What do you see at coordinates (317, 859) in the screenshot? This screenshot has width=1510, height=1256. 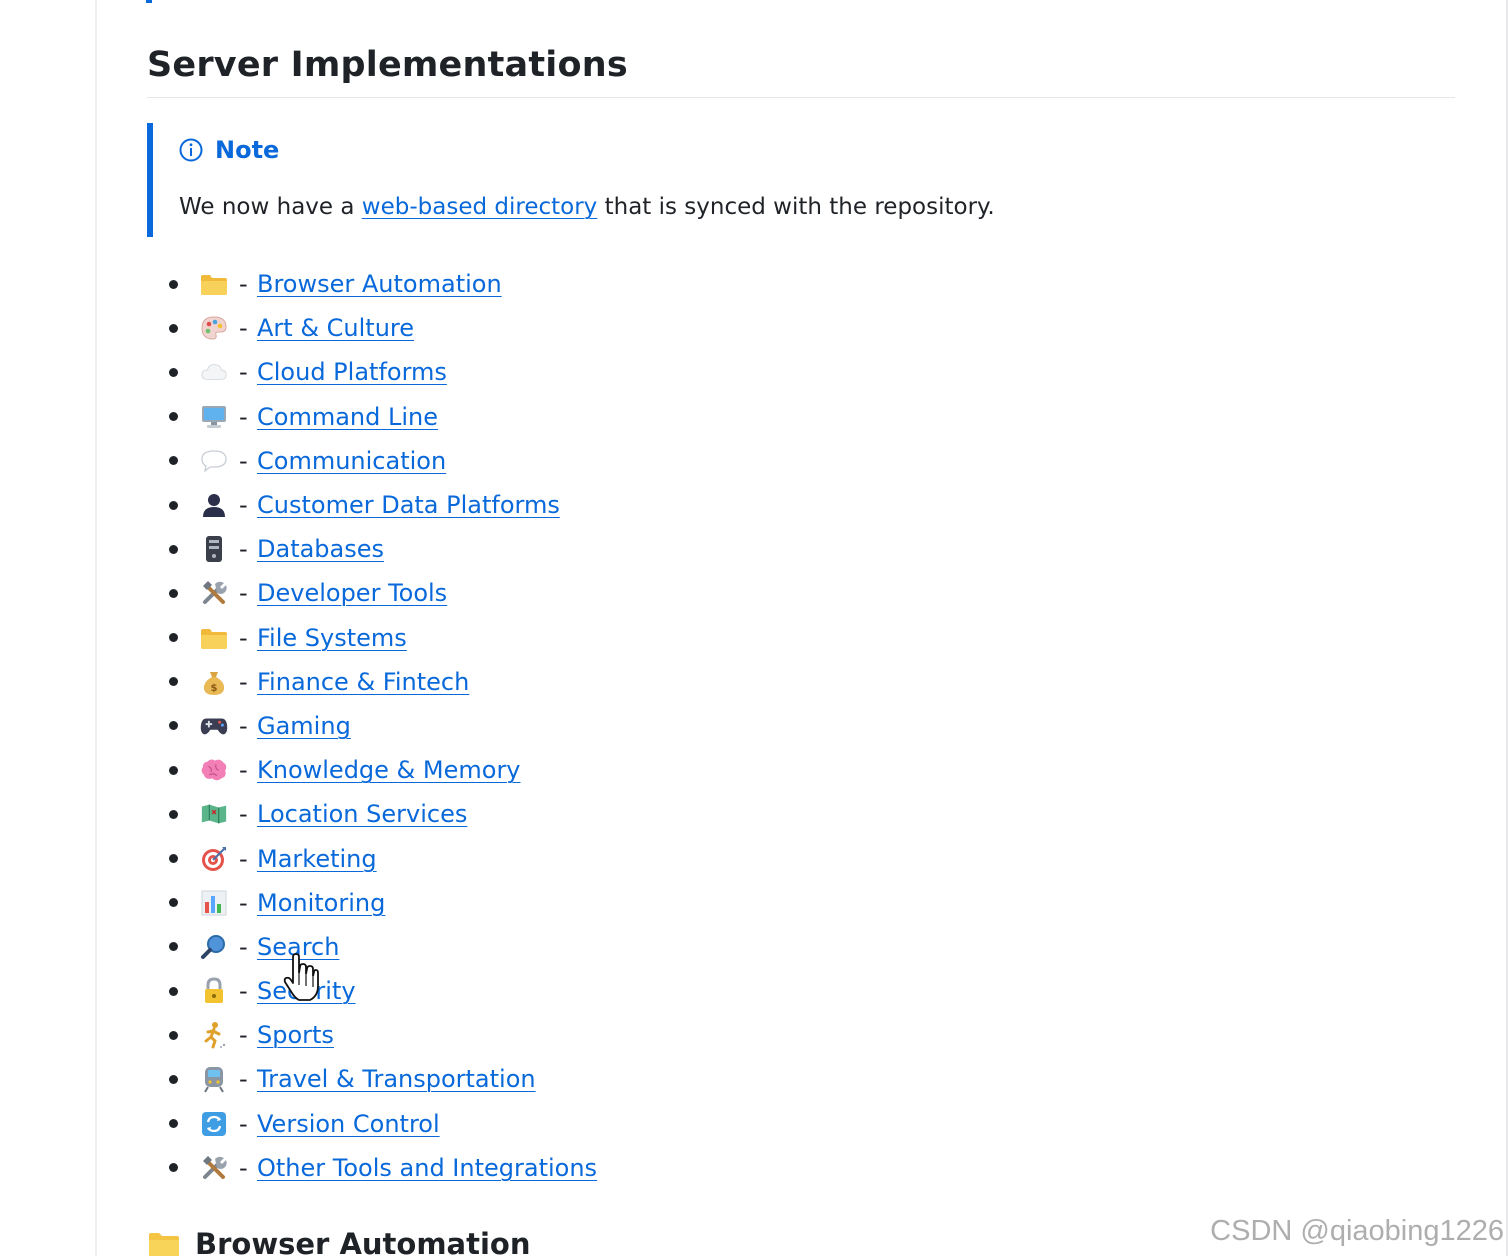 I see `category-link-marketing: Marketing` at bounding box center [317, 859].